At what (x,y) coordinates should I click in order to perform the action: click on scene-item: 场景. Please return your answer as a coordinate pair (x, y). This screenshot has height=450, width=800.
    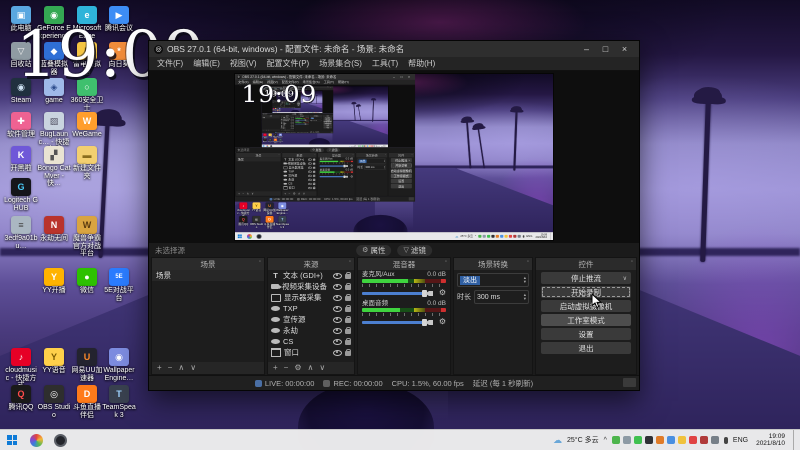
    Looking at the image, I should click on (208, 275).